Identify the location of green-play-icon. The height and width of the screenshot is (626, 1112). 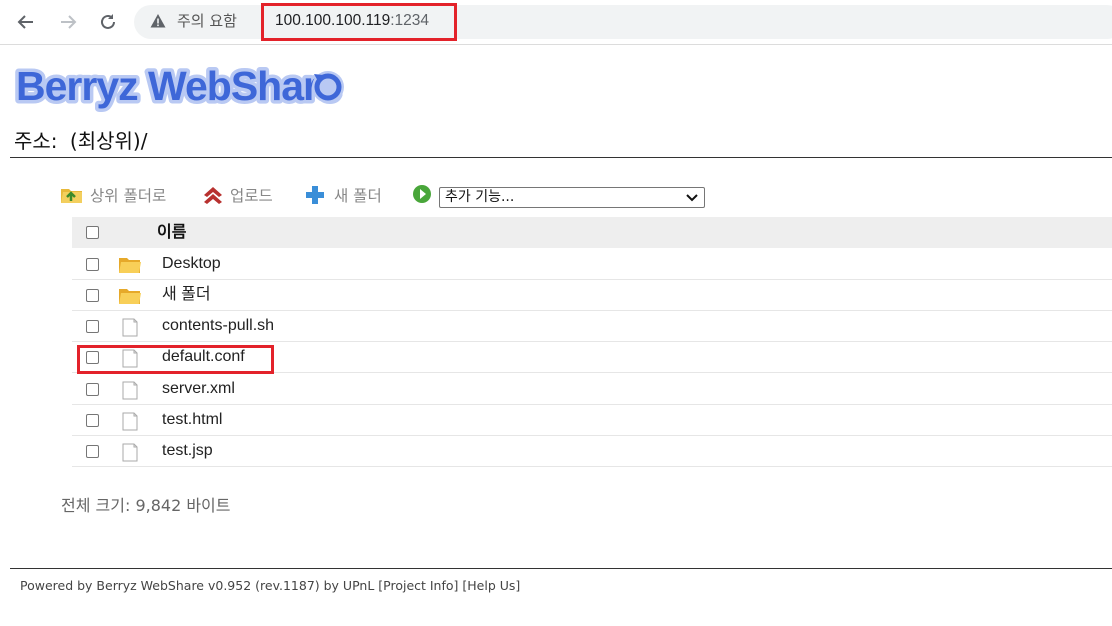
(422, 194).